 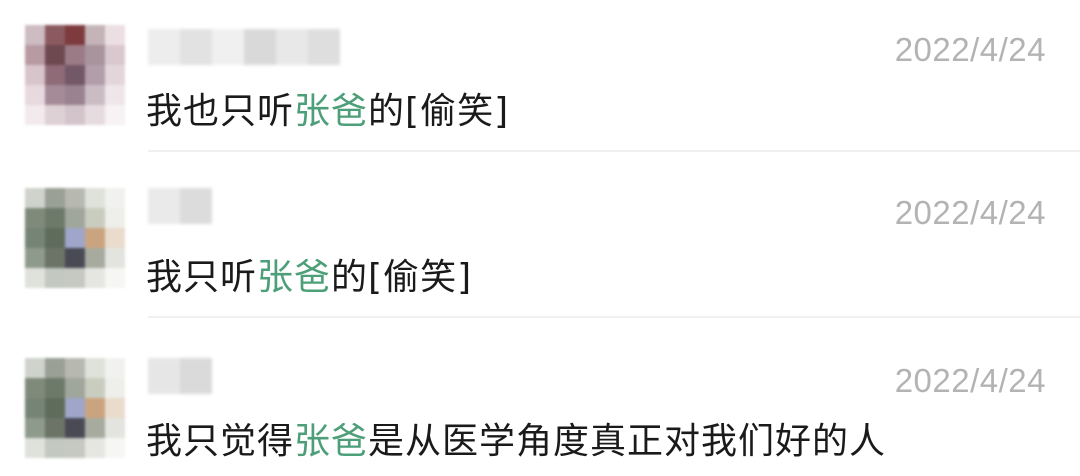 I want to click on comment-text: 我只觉得张爸是从医学角度真正对我们好的人, so click(x=516, y=438).